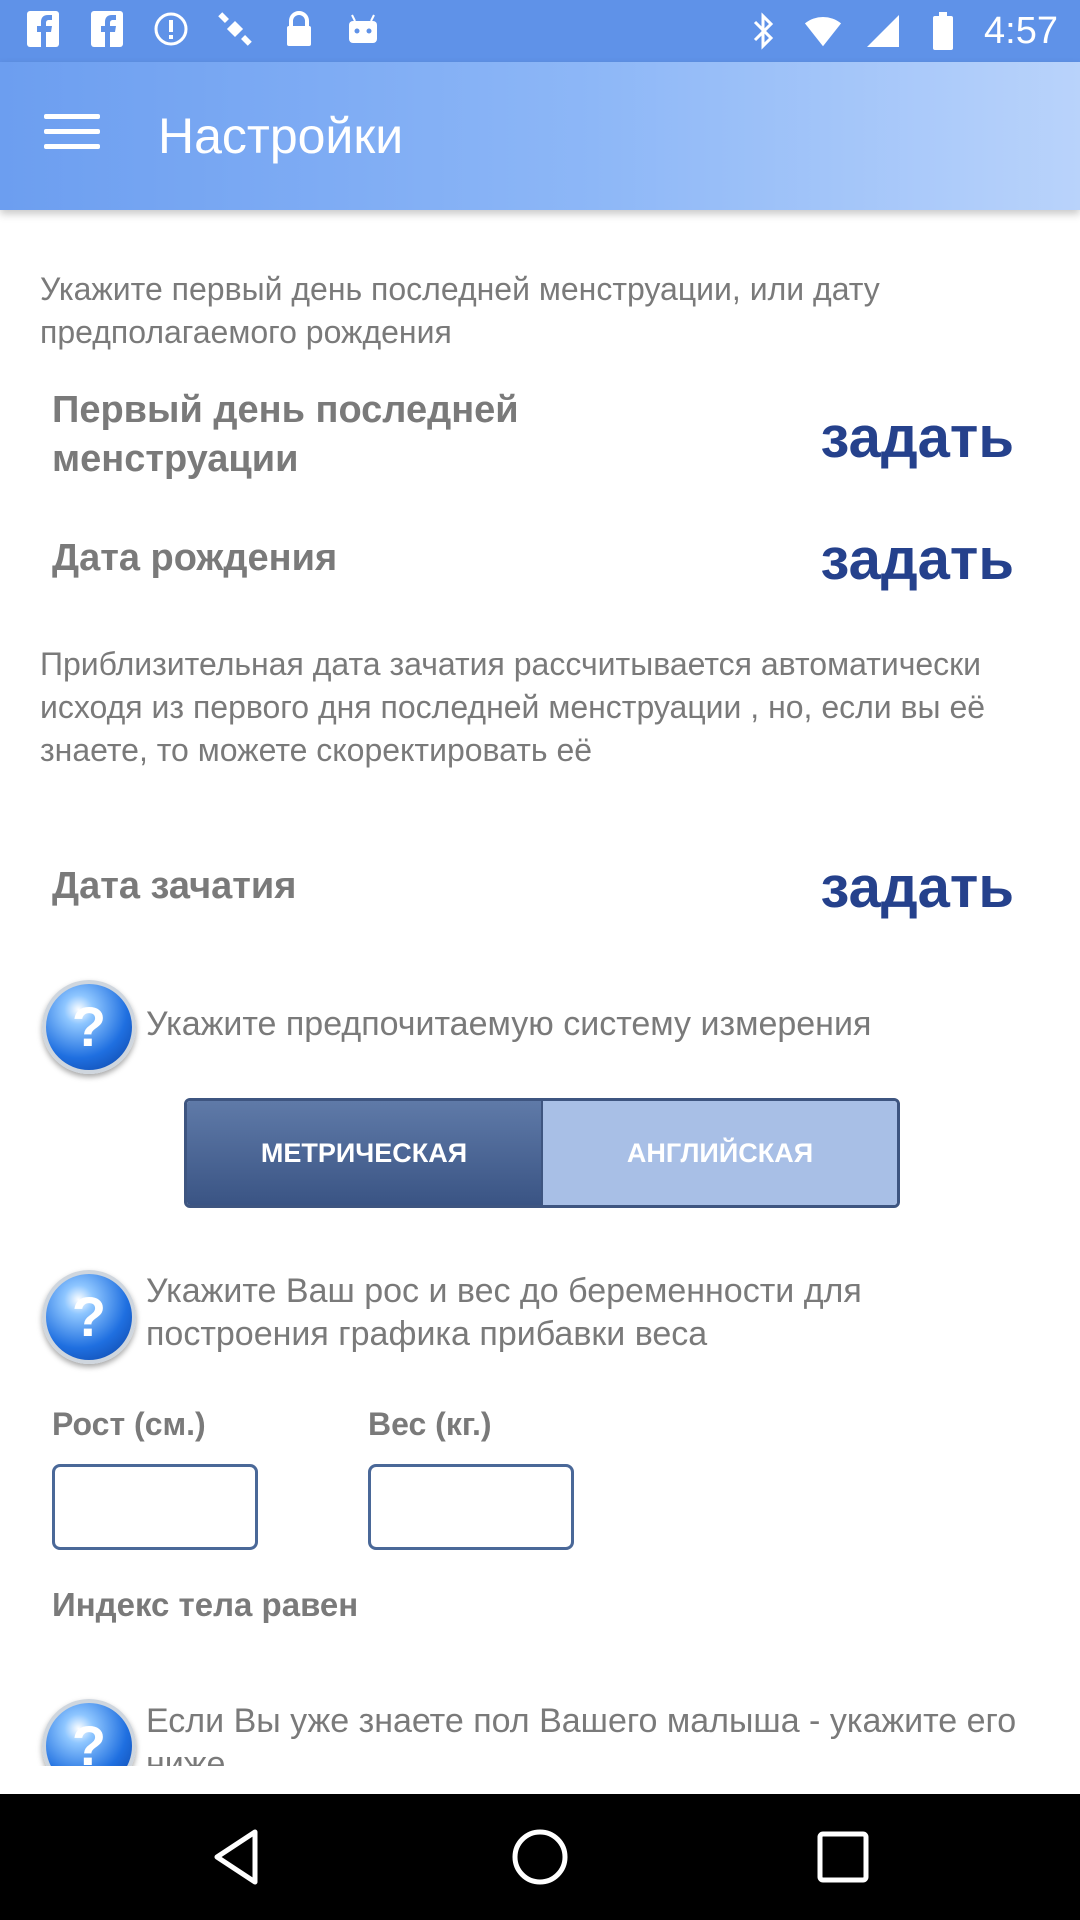 The height and width of the screenshot is (1920, 1080). What do you see at coordinates (174, 886) in the screenshot?
I see `conception-date-label: Дата зачатия` at bounding box center [174, 886].